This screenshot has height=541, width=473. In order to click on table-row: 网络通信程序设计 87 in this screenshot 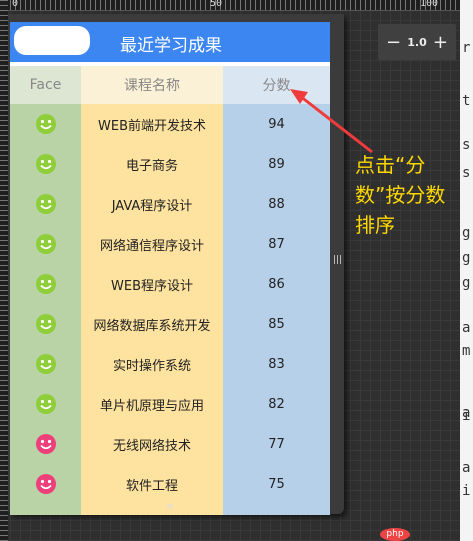, I will do `click(170, 244)`.